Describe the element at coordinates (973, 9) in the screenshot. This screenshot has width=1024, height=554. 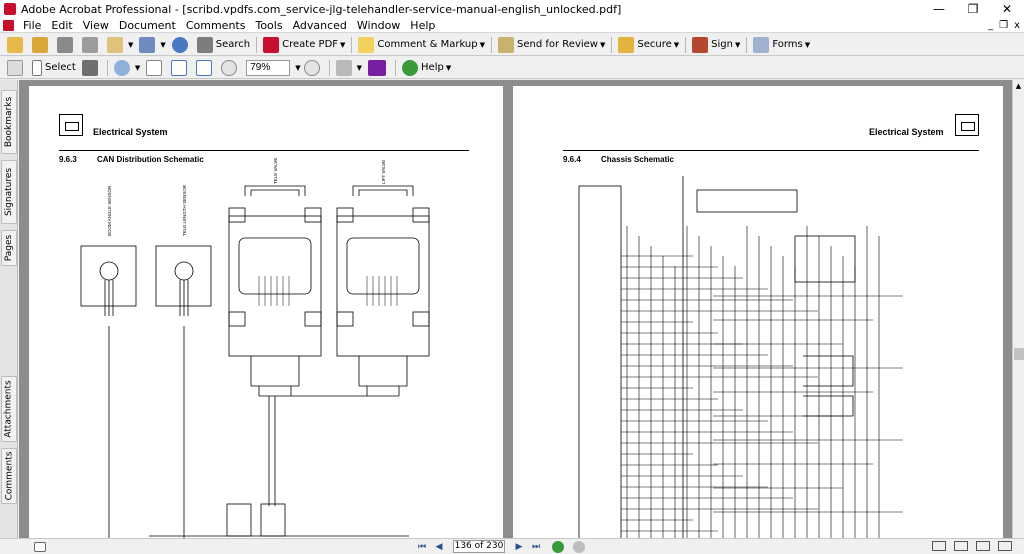
I see `restore-button: ❐` at that location.